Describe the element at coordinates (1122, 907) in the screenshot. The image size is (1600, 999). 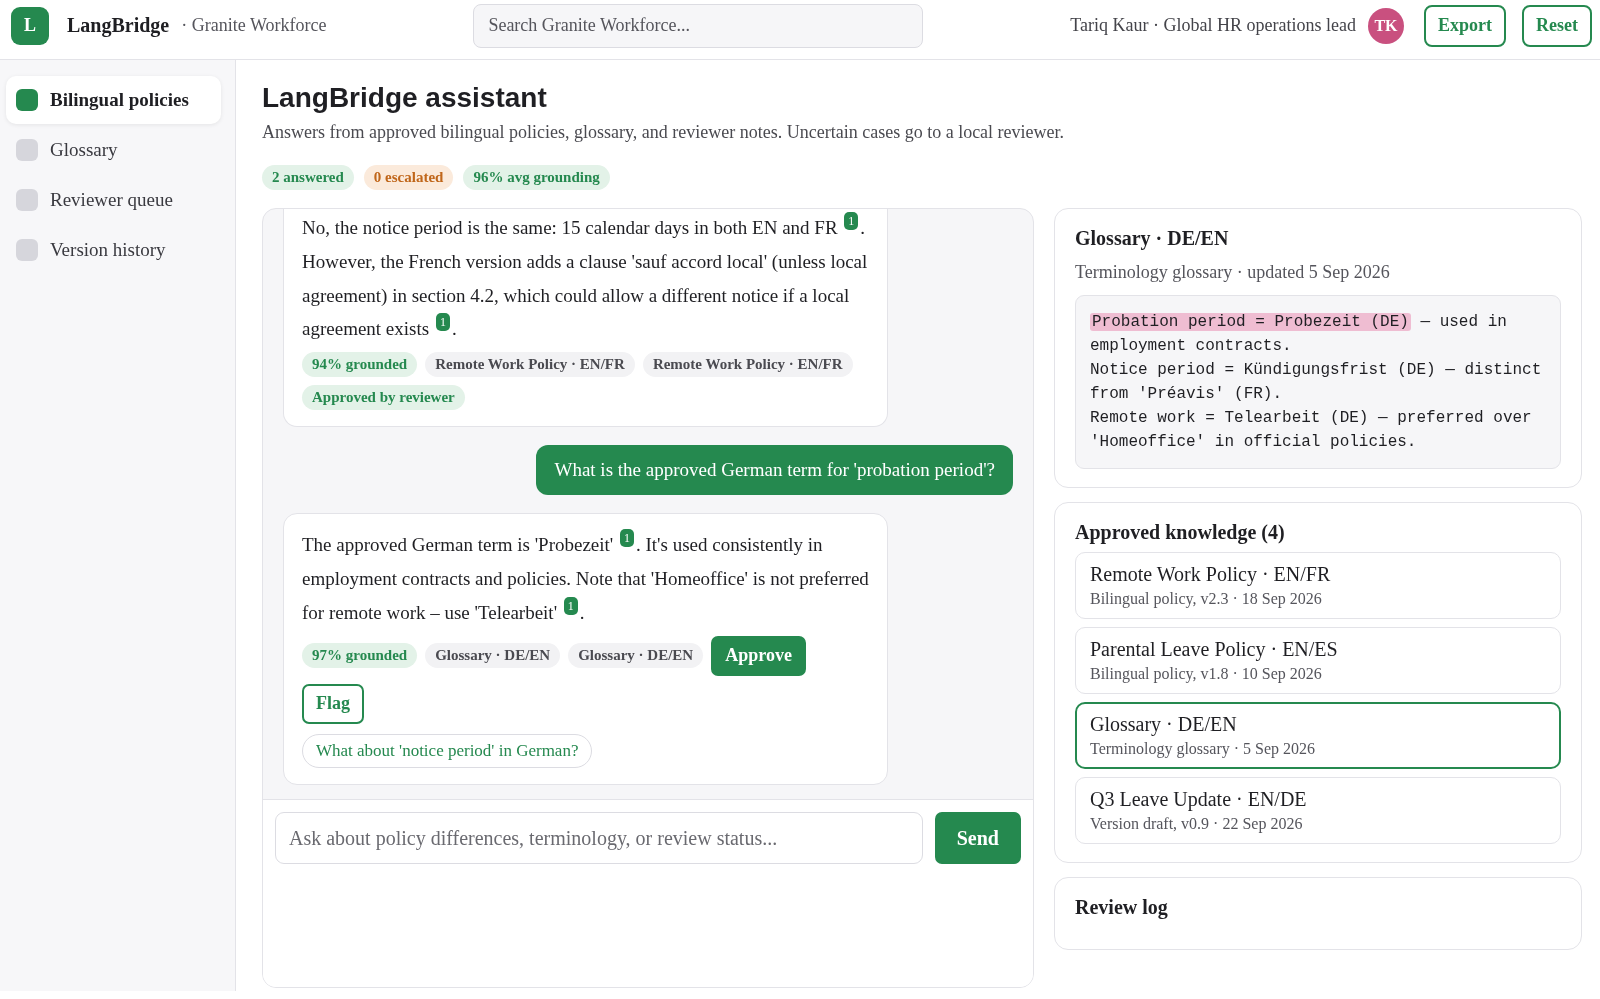
I see `card-title: Review log` at that location.